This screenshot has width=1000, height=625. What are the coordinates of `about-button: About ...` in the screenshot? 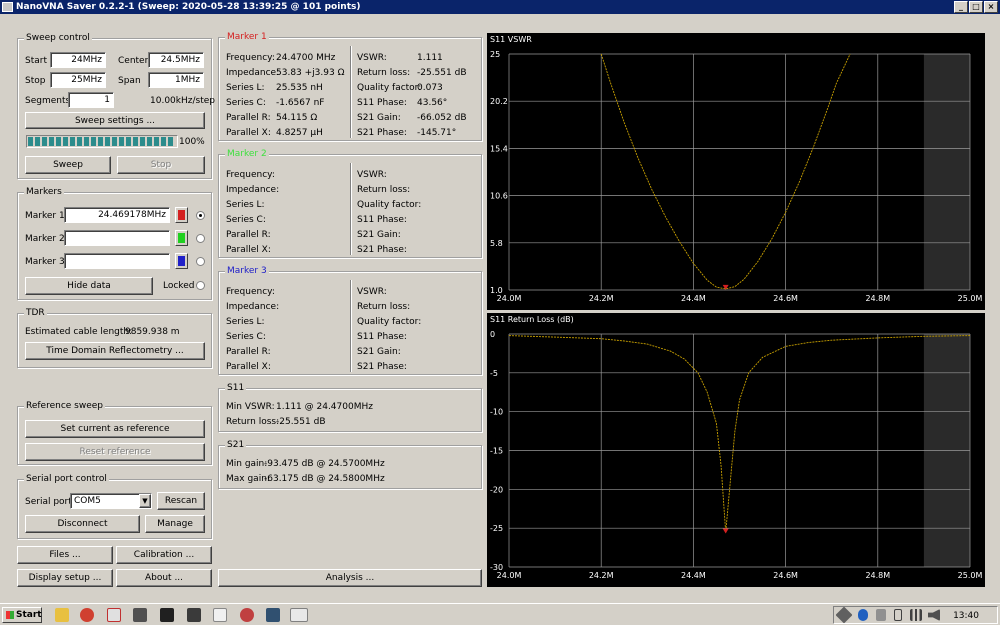 It's located at (164, 578).